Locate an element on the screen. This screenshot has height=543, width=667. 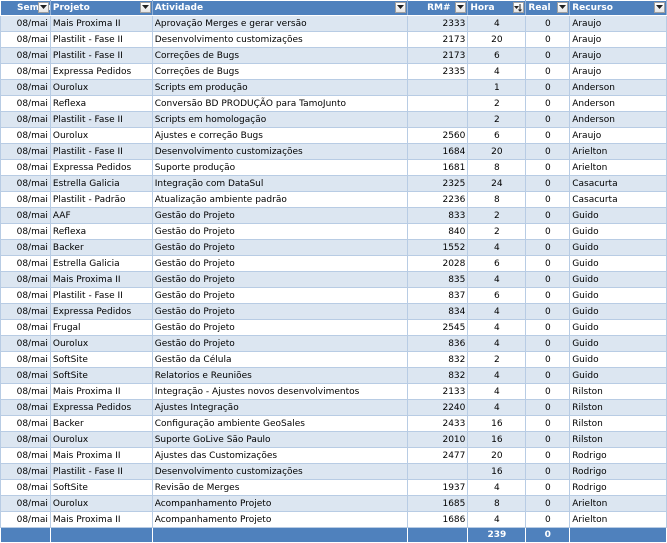
cell-recurso: Rodrigo is located at coordinates (618, 471).